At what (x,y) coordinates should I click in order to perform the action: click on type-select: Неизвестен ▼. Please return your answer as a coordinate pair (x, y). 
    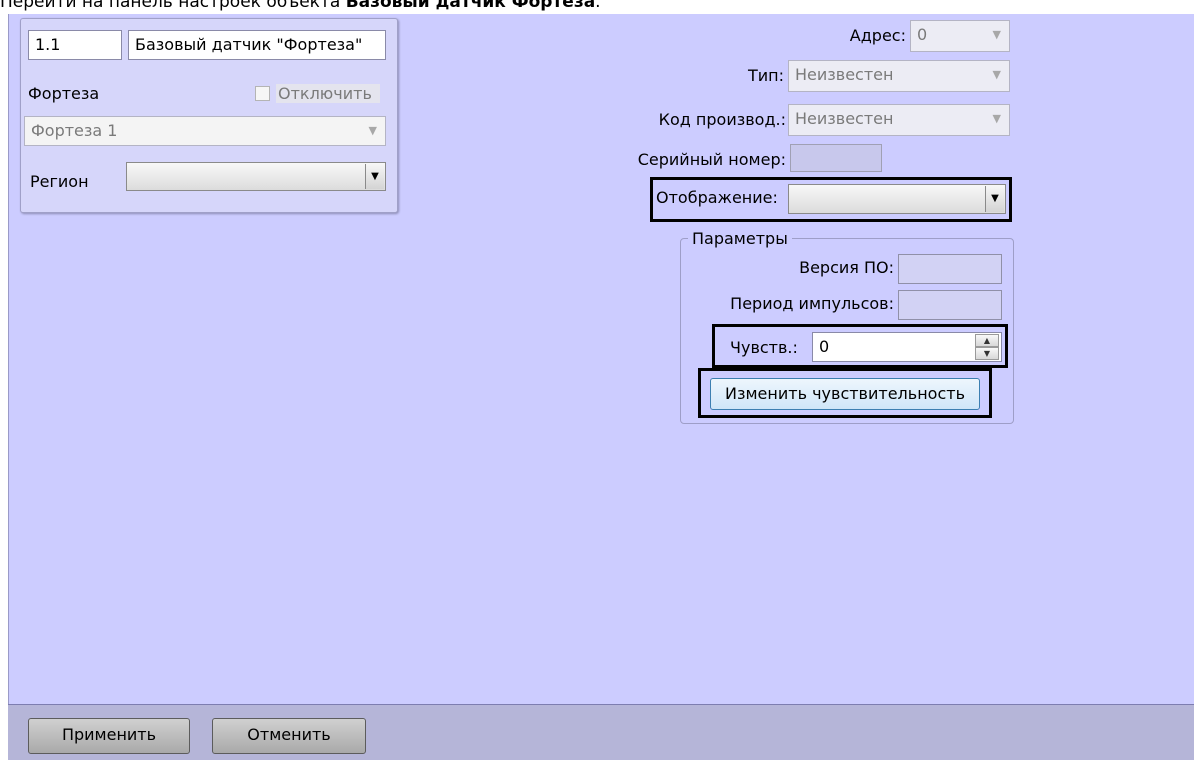
    Looking at the image, I should click on (899, 76).